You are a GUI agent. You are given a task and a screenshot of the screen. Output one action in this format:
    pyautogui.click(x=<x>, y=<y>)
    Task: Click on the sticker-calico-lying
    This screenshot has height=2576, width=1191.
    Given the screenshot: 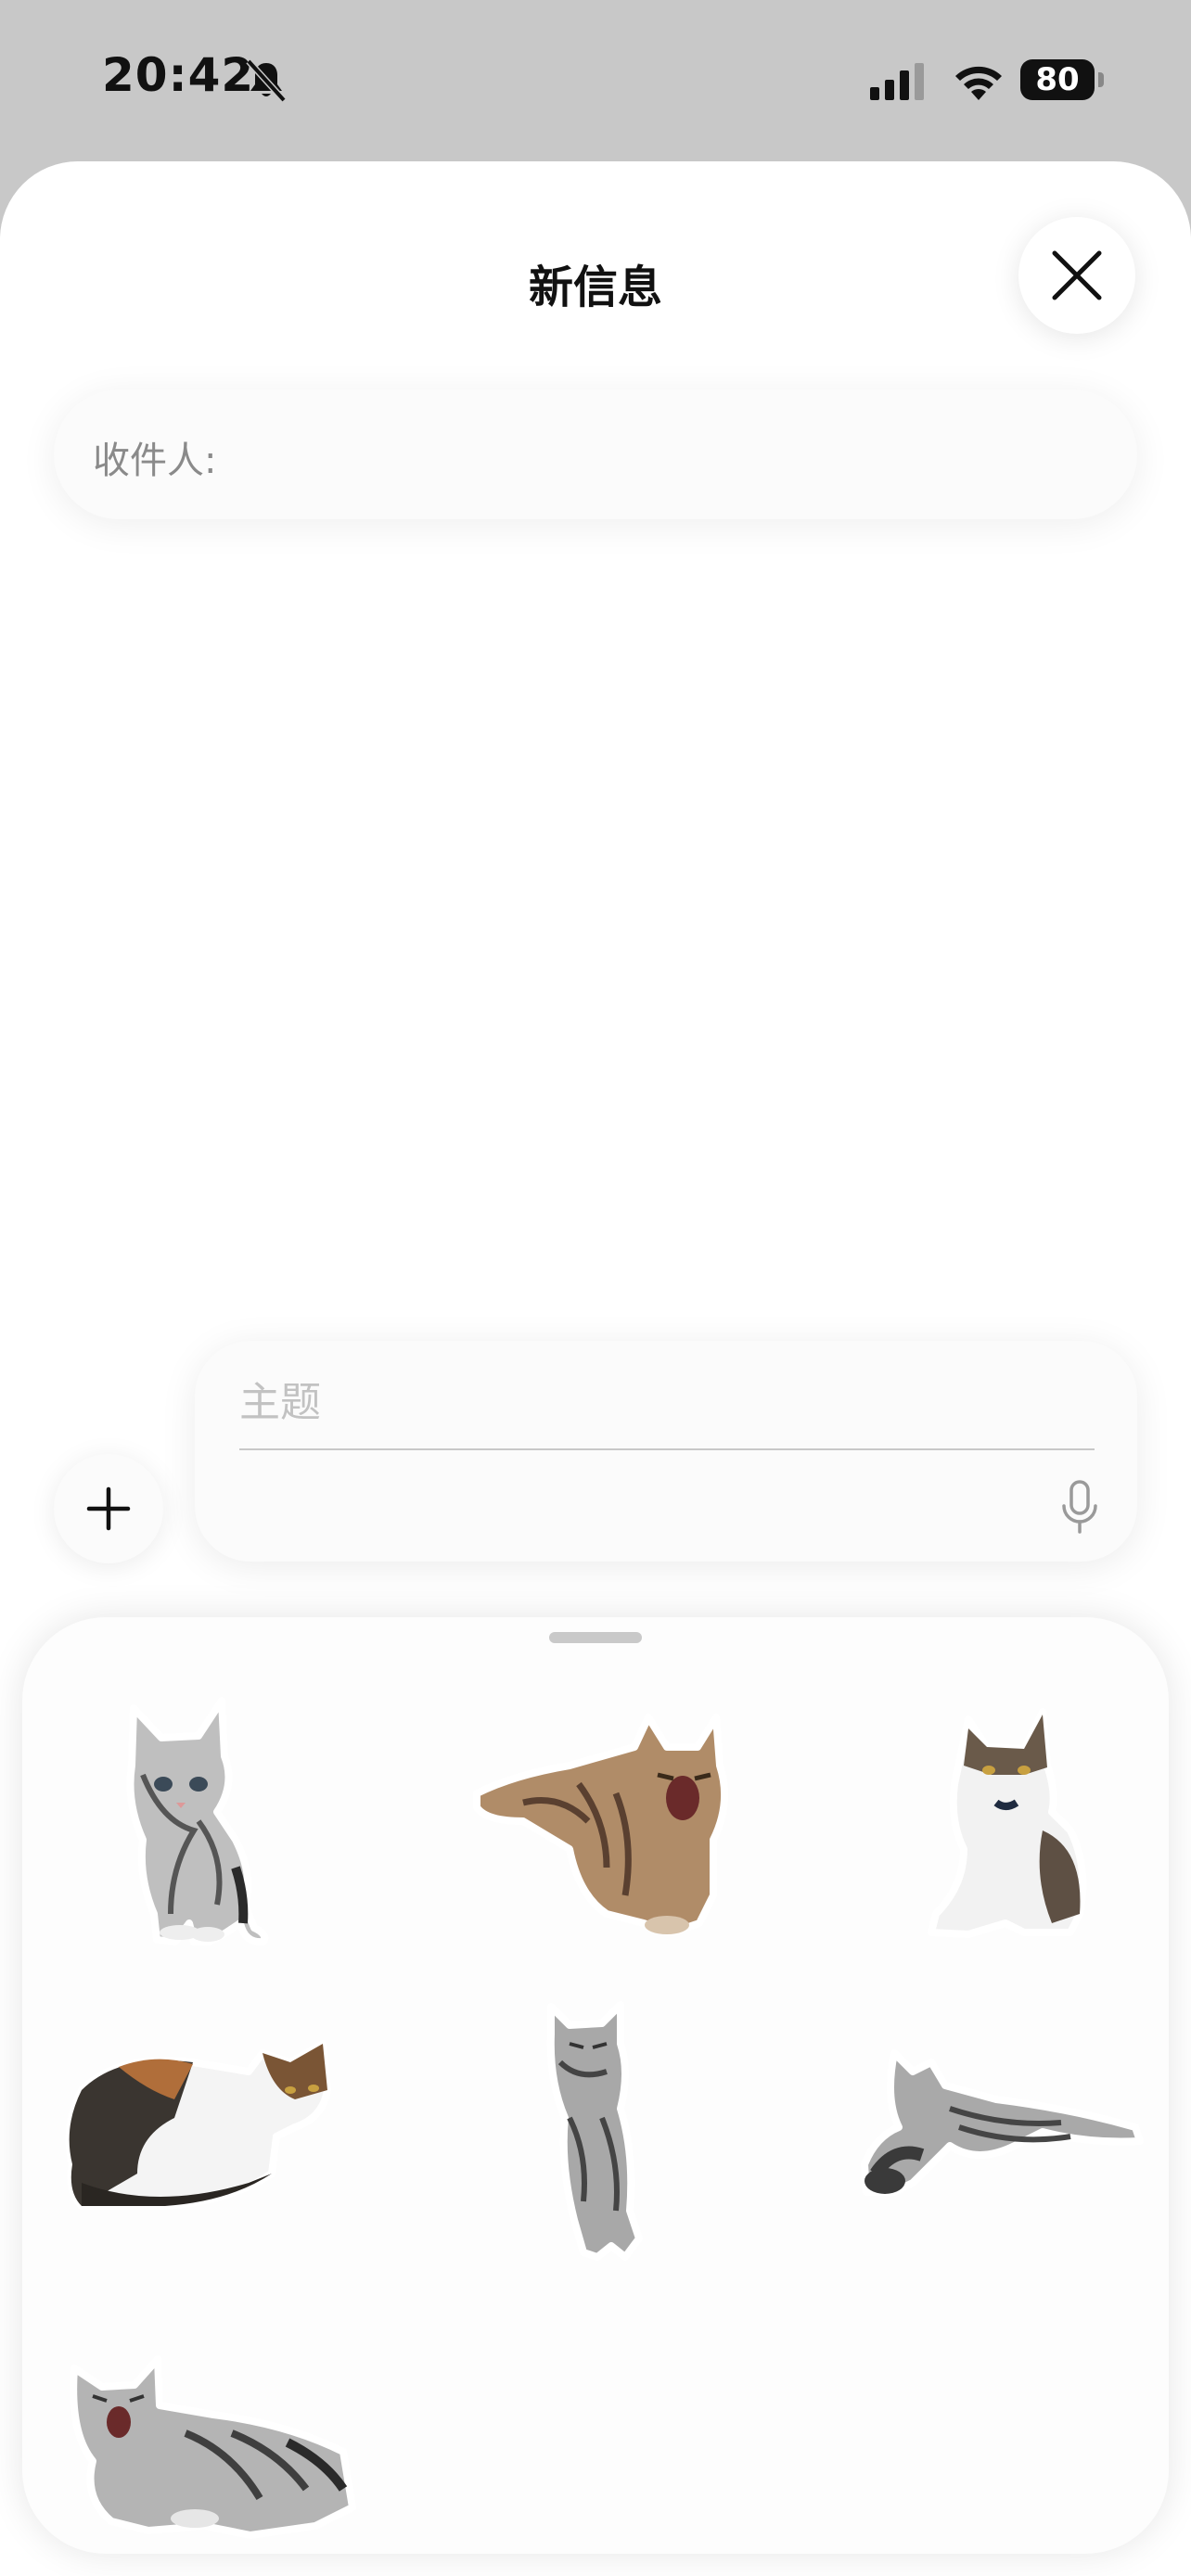 What is the action you would take?
    pyautogui.click(x=211, y=2127)
    